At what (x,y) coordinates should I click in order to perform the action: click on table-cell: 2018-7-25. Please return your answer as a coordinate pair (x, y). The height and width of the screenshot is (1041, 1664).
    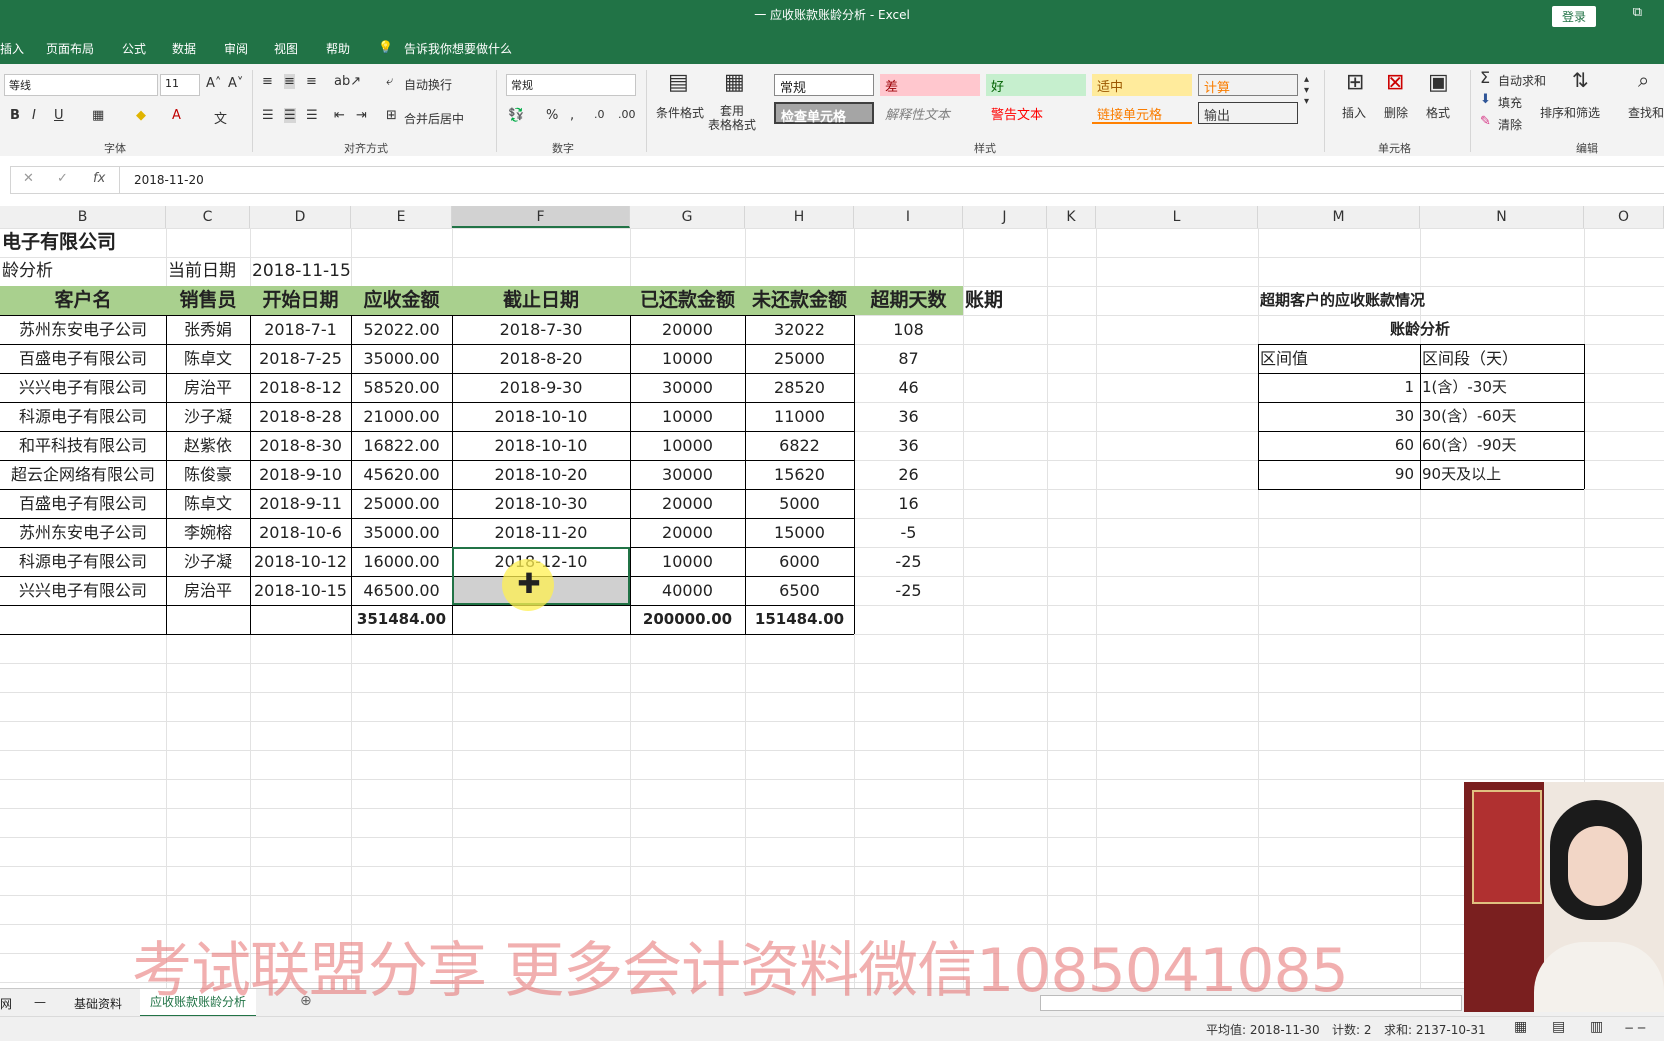
    Looking at the image, I should click on (300, 358).